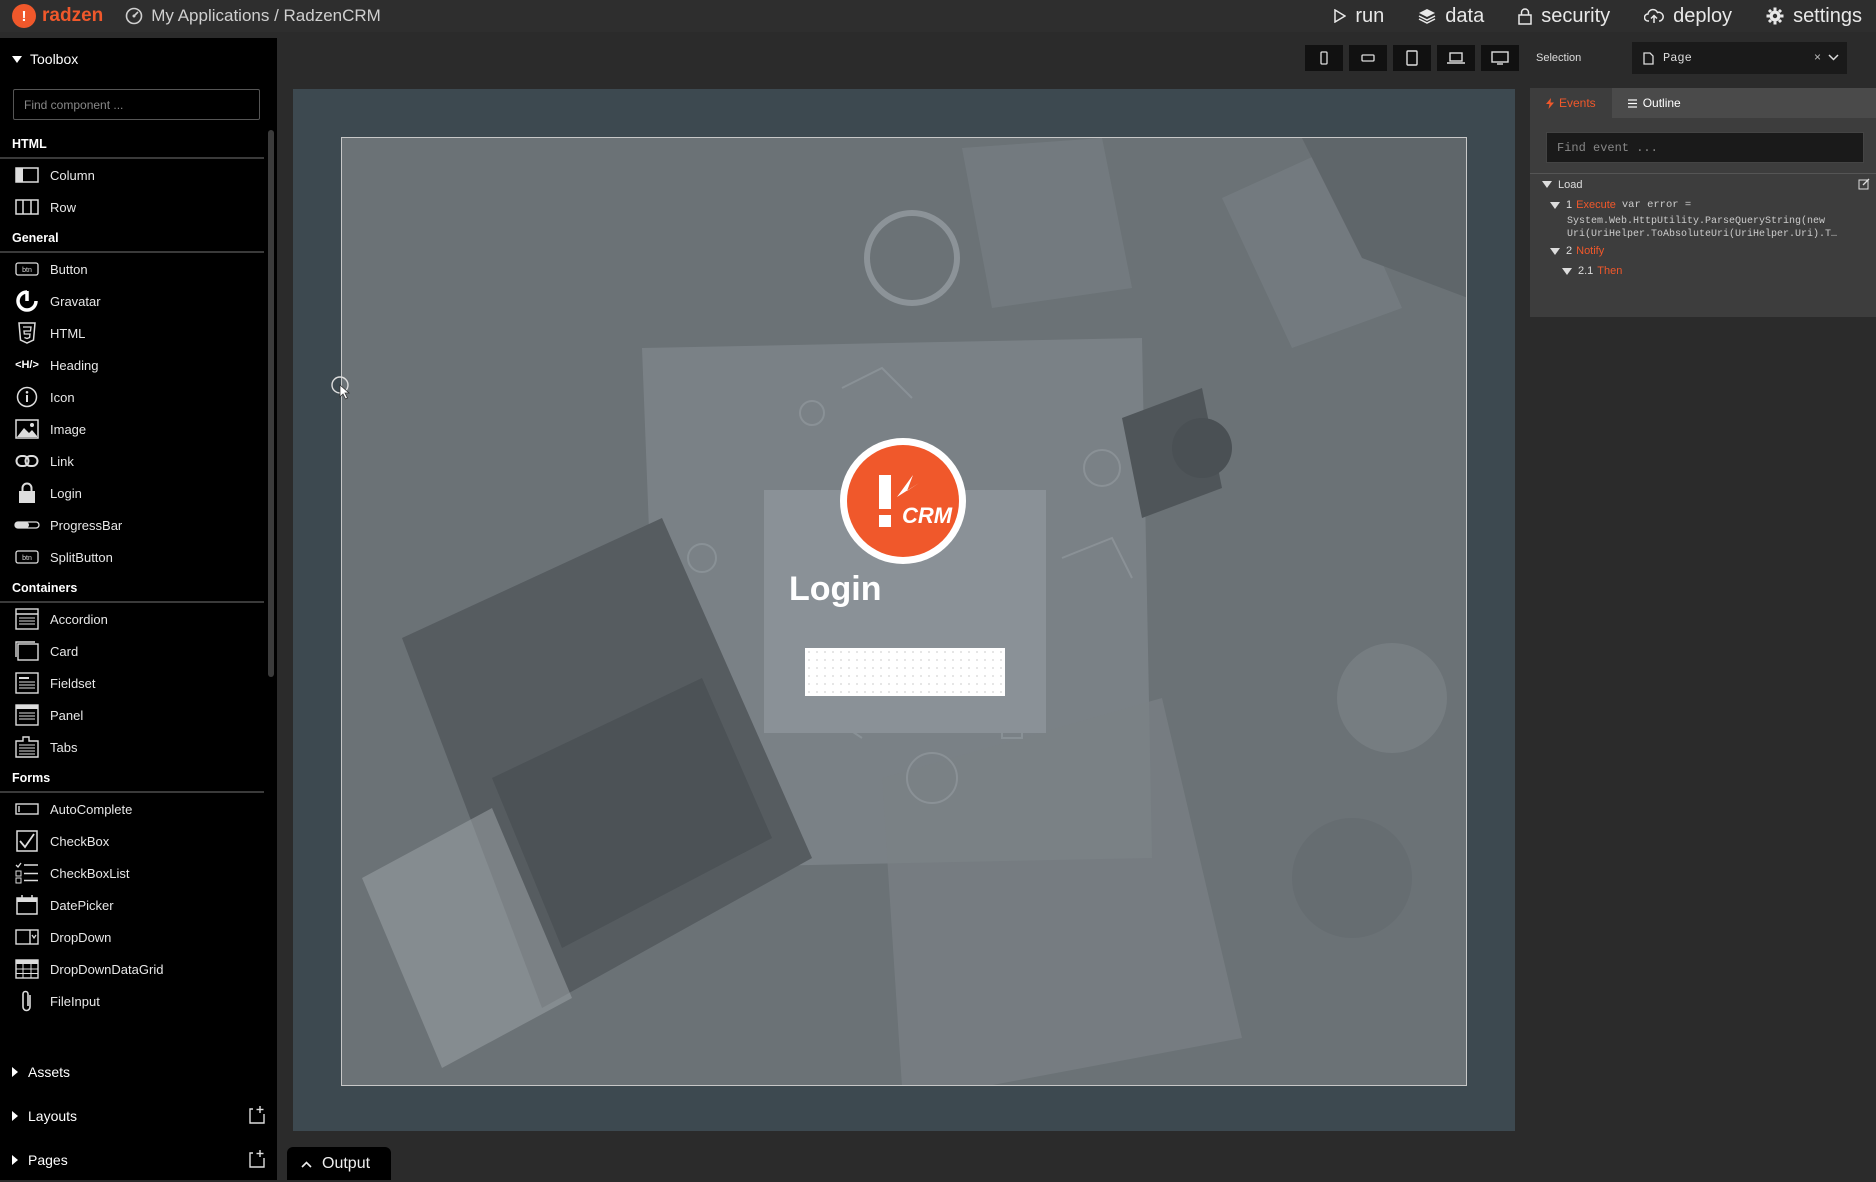 This screenshot has width=1876, height=1182. I want to click on phone-landscape-icon, so click(1368, 58).